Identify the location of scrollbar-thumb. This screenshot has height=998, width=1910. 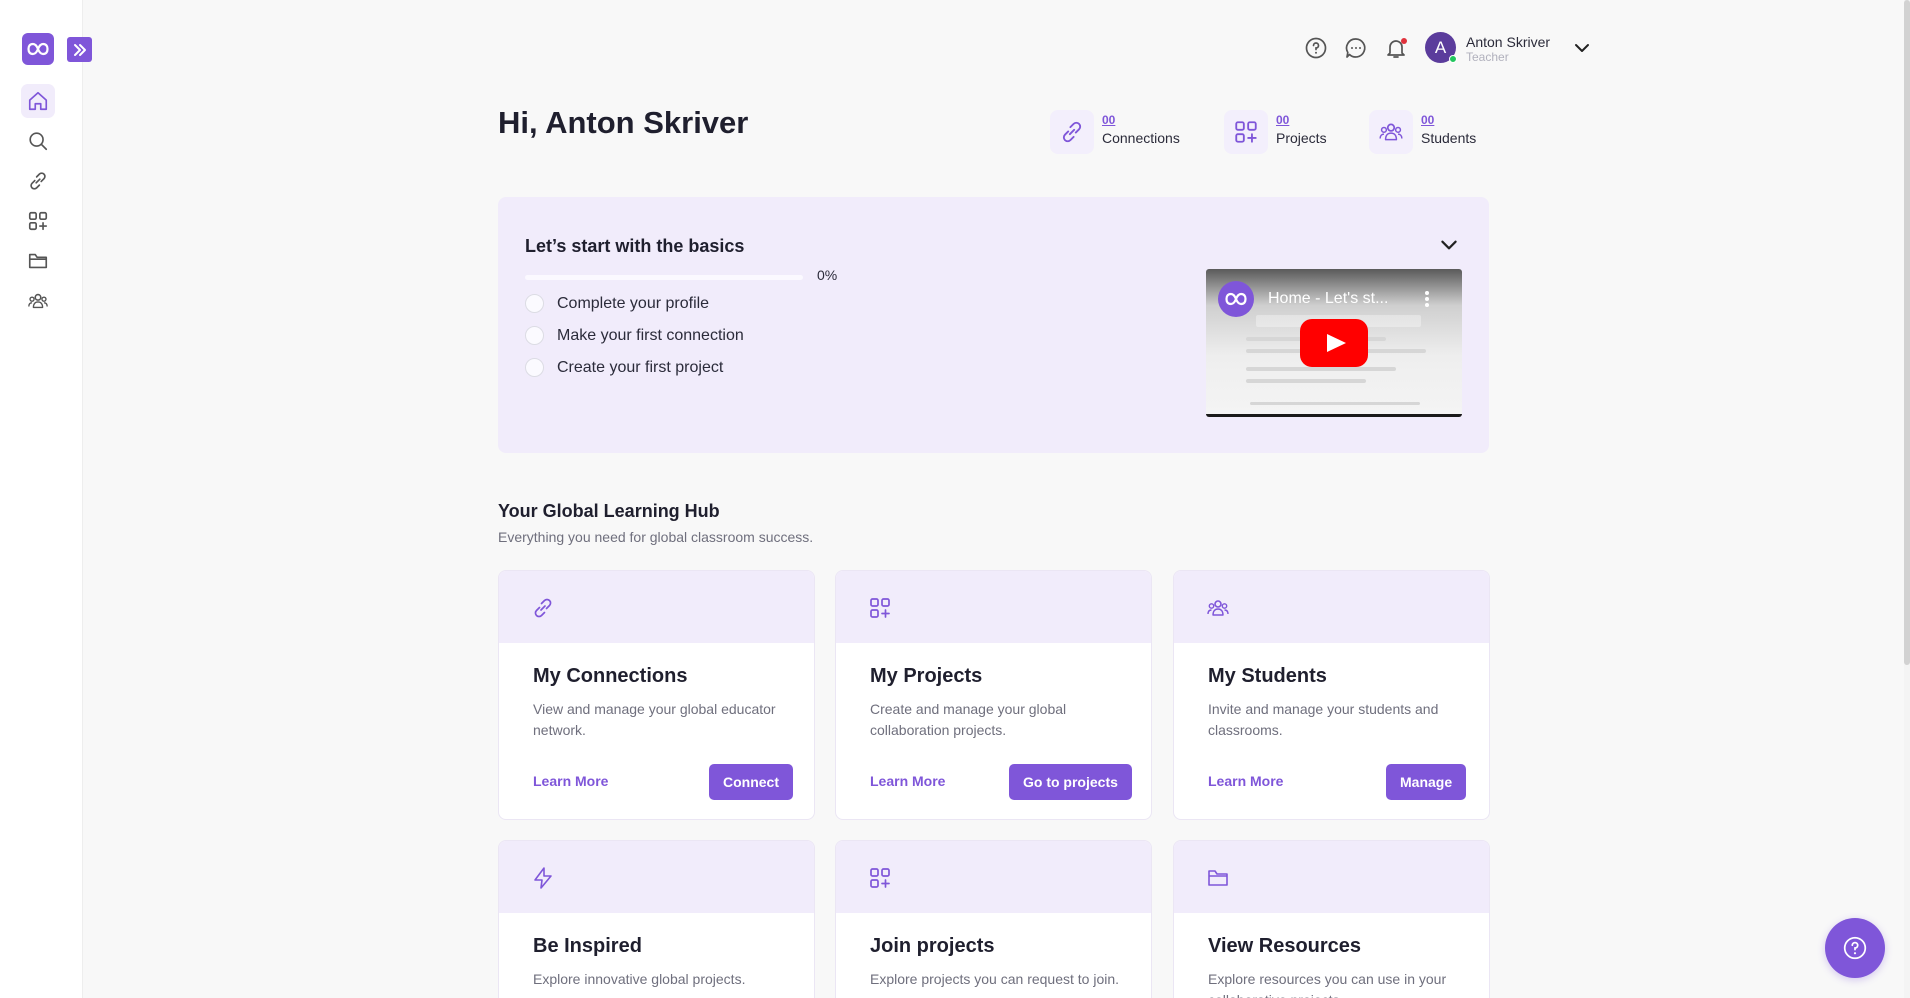
(1907, 332).